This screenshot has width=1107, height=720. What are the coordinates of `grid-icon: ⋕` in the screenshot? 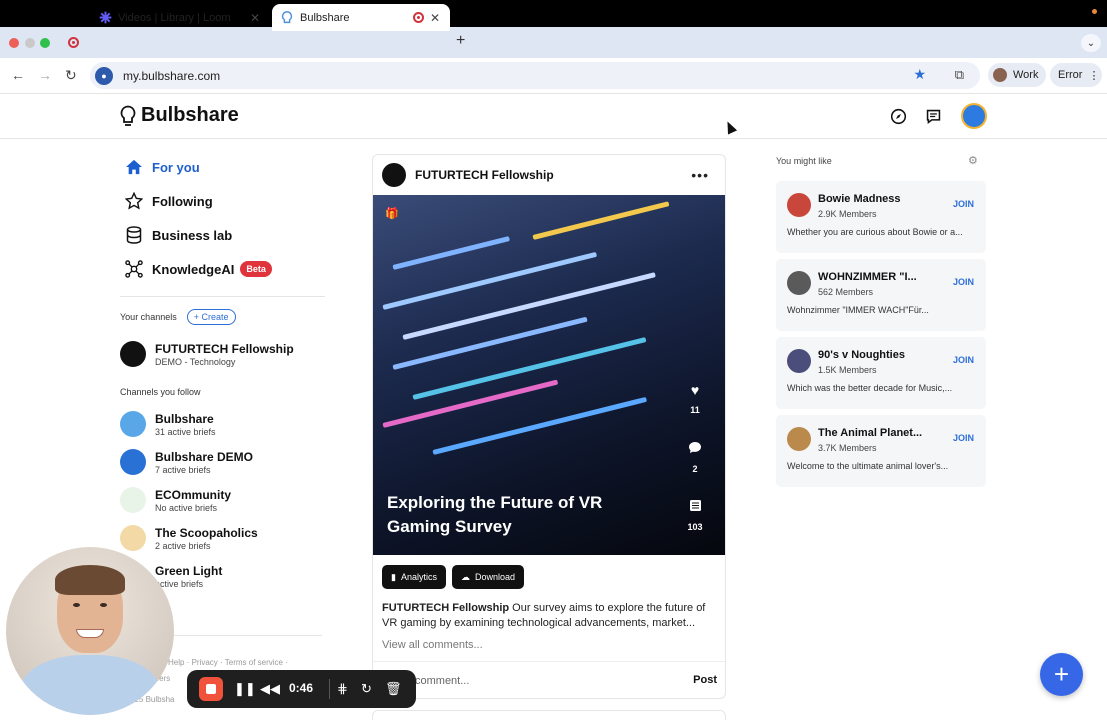 It's located at (342, 689).